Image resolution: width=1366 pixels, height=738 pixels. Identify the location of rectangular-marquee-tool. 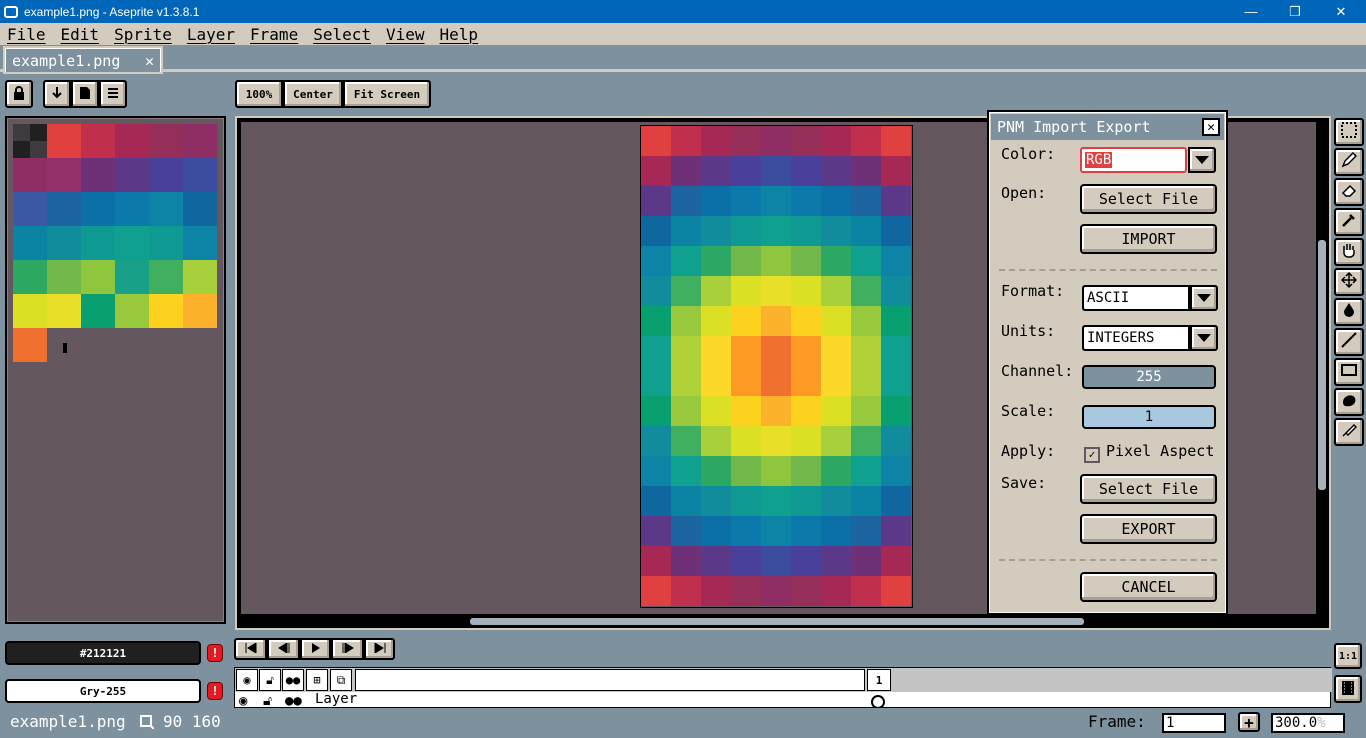
(1349, 132).